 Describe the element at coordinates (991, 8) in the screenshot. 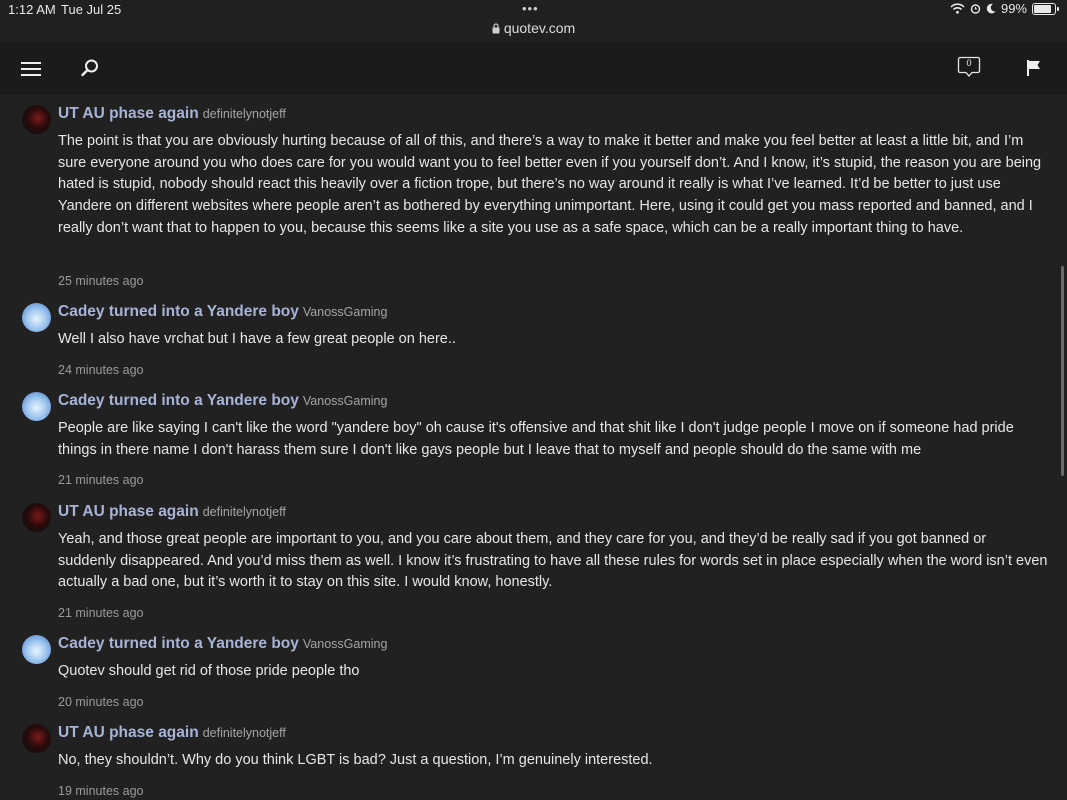

I see `moon-icon` at that location.